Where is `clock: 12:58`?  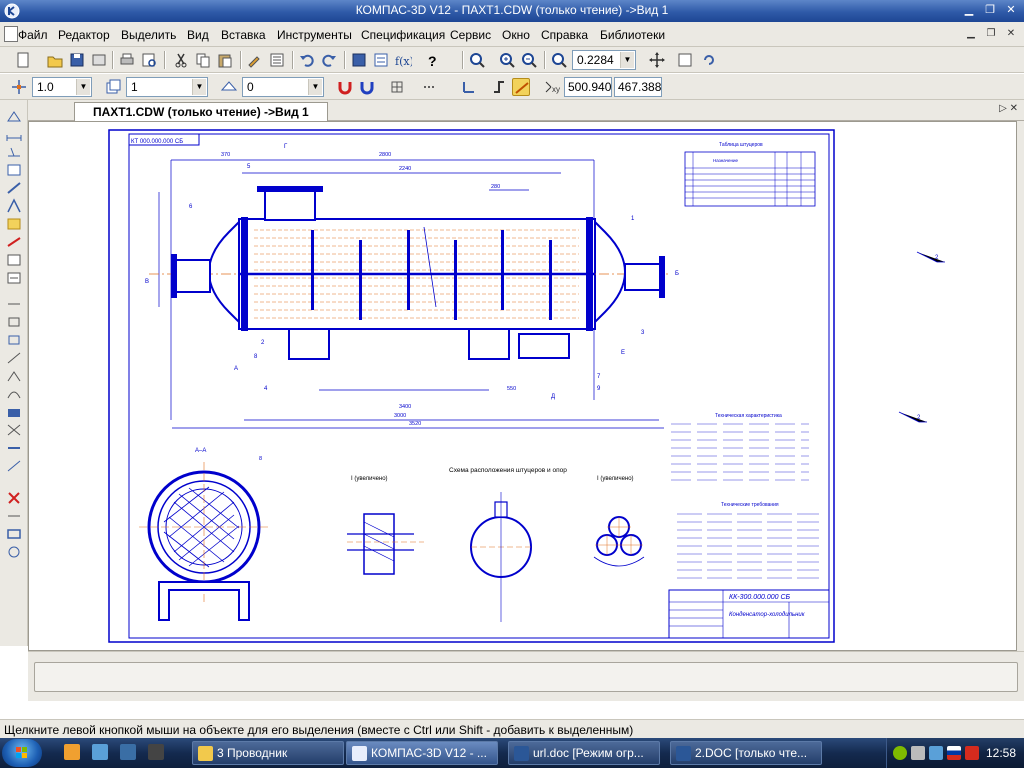 clock: 12:58 is located at coordinates (1001, 753).